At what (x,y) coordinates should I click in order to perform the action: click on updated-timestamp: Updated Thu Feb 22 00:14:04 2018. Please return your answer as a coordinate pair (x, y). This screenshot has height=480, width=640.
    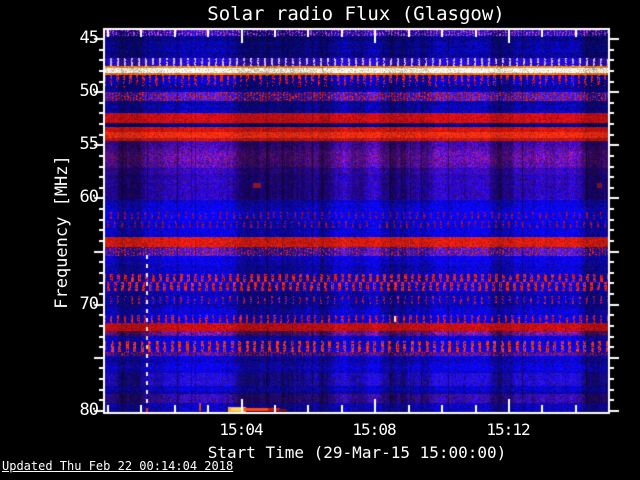
    Looking at the image, I should click on (118, 466).